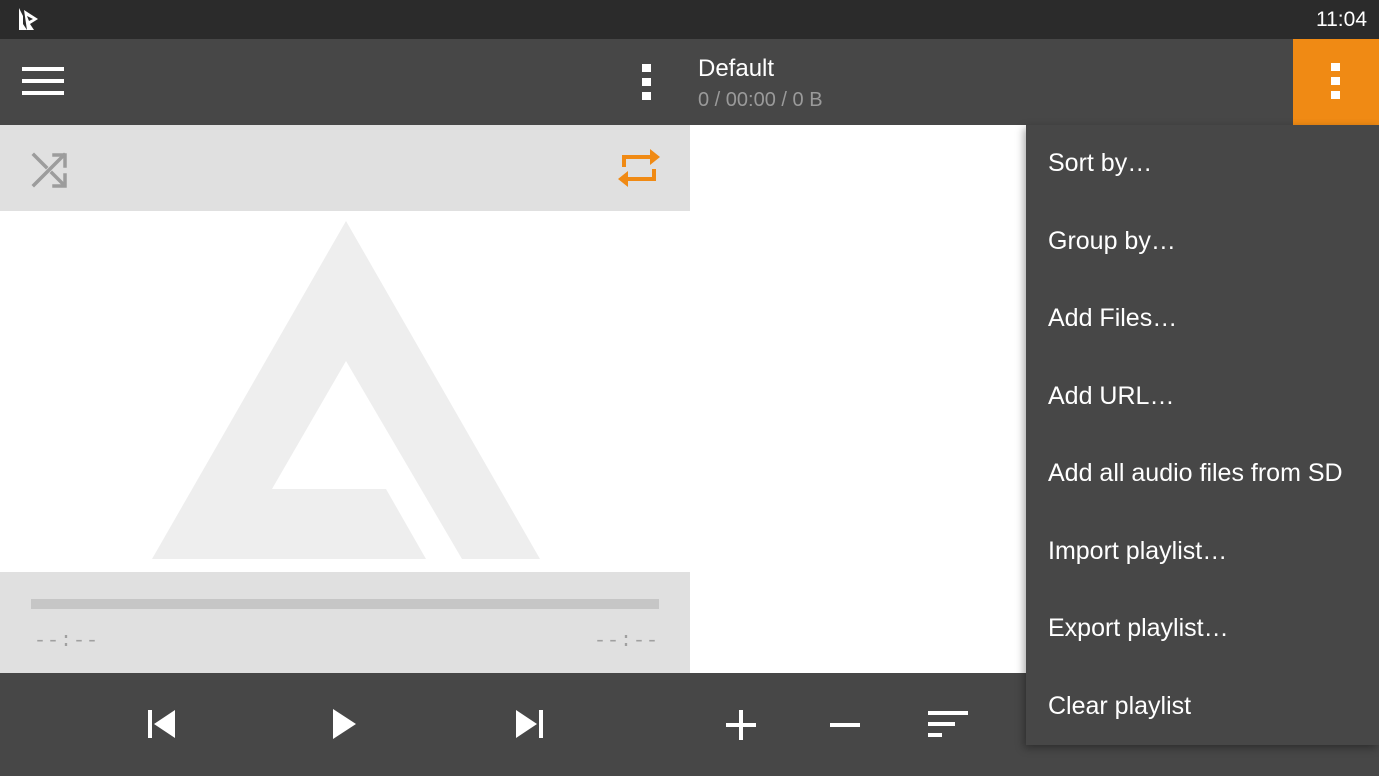  Describe the element at coordinates (1202, 474) in the screenshot. I see `menu-item-add-all-audio: Add all audio files from SD` at that location.